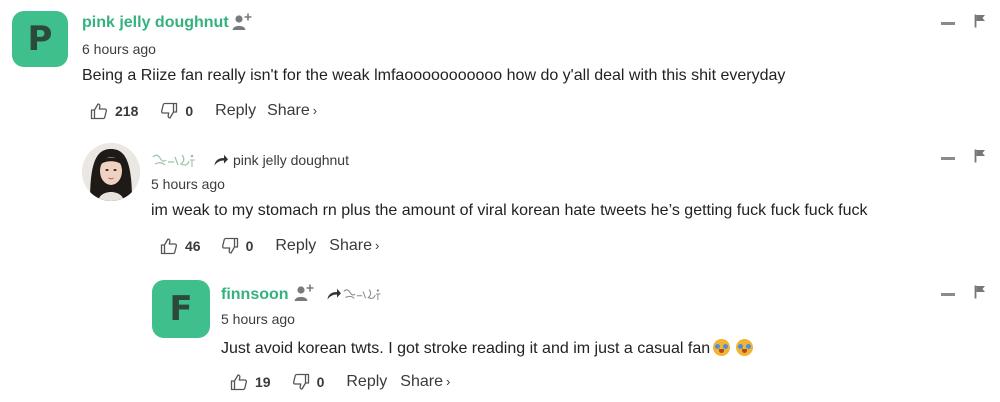 The width and height of the screenshot is (1000, 402). I want to click on reply-to-username: pink jelly doughnut, so click(291, 160).